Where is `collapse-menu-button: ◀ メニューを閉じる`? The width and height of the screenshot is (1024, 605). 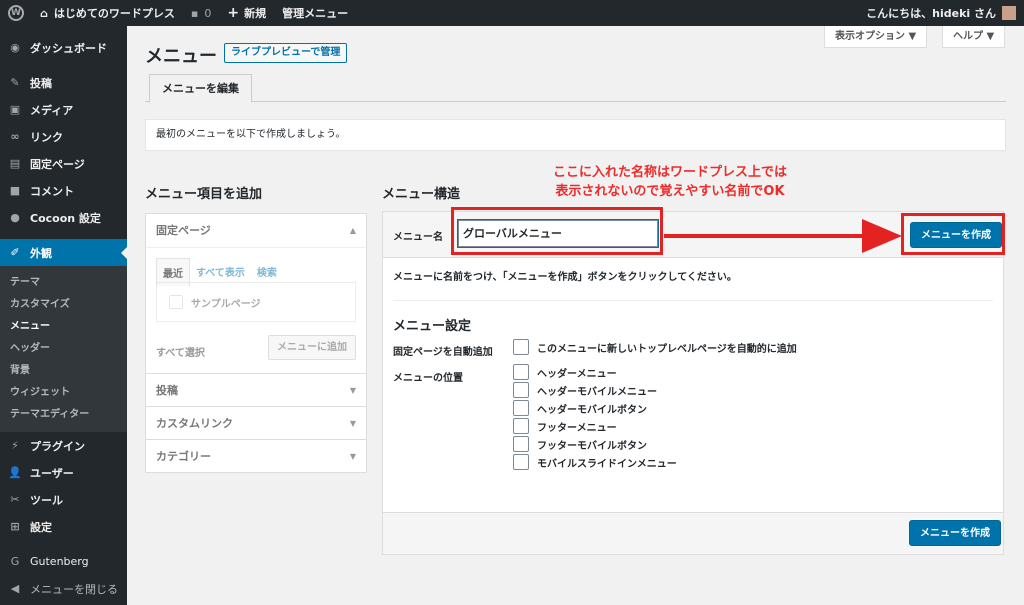 collapse-menu-button: ◀ メニューを閉じる is located at coordinates (63, 588).